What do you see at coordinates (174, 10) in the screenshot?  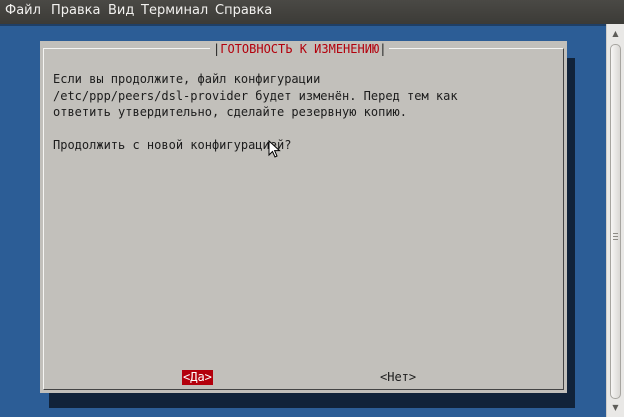 I see `menu-terminal: Терминал` at bounding box center [174, 10].